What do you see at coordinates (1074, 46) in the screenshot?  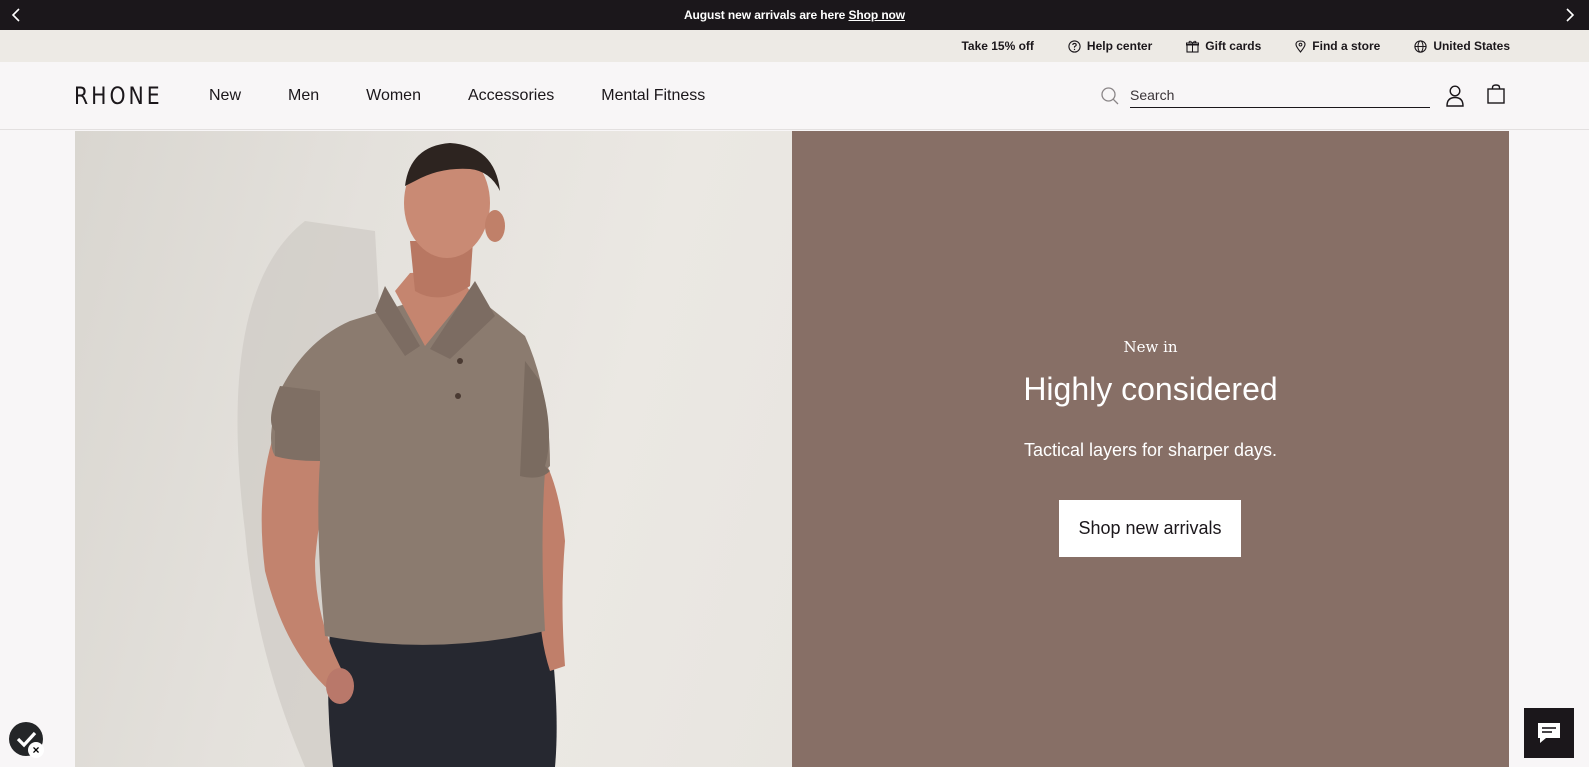 I see `help-icon` at bounding box center [1074, 46].